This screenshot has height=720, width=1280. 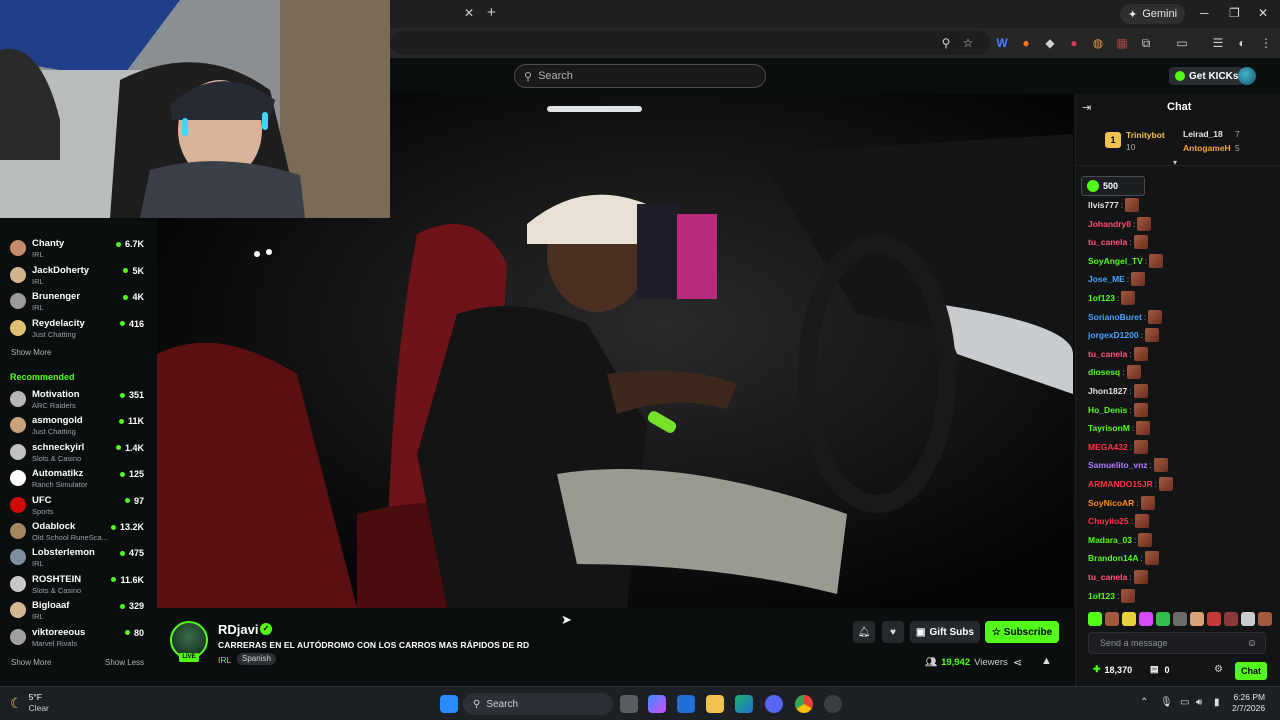 What do you see at coordinates (1234, 13) in the screenshot?
I see `maximize-button: ❐` at bounding box center [1234, 13].